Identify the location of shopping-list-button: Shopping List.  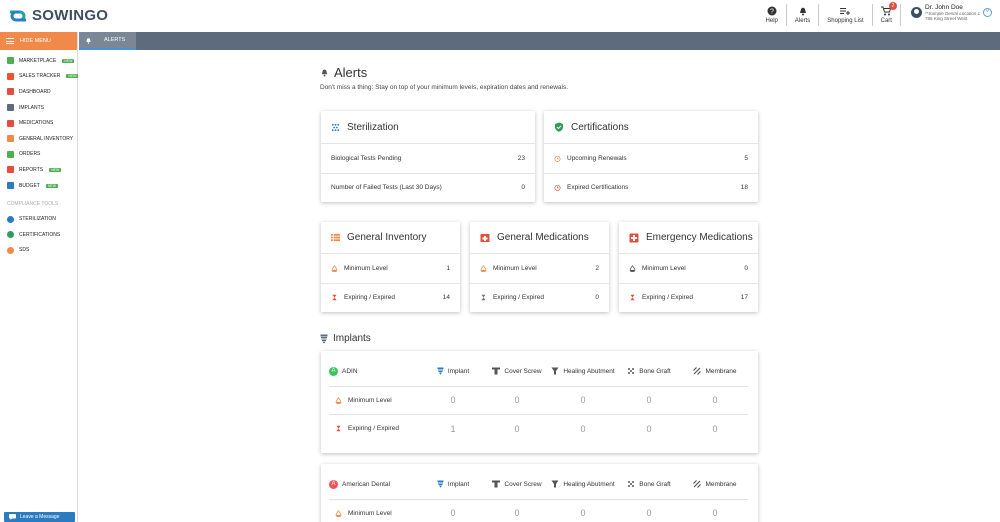
(845, 14).